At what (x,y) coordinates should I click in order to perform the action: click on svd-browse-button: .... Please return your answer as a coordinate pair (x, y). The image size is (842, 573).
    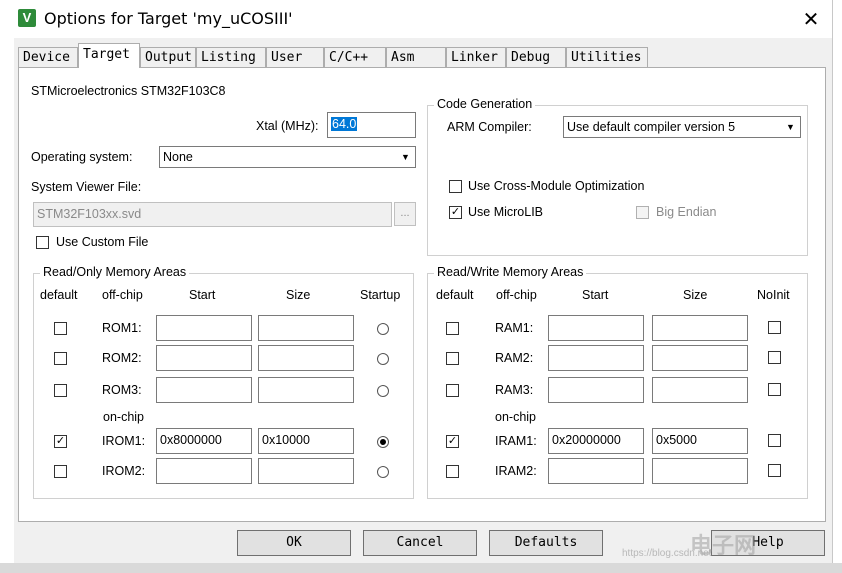
    Looking at the image, I should click on (405, 214).